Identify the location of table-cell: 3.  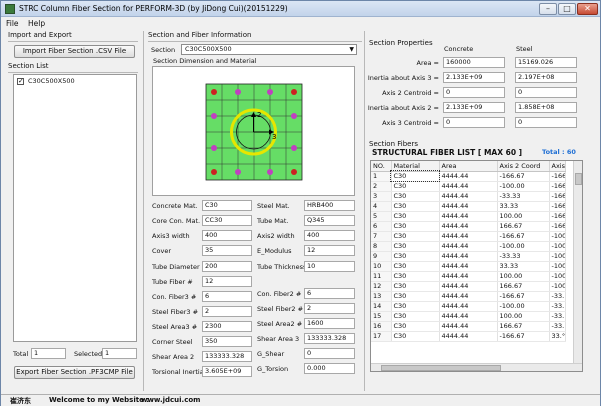
(381, 196).